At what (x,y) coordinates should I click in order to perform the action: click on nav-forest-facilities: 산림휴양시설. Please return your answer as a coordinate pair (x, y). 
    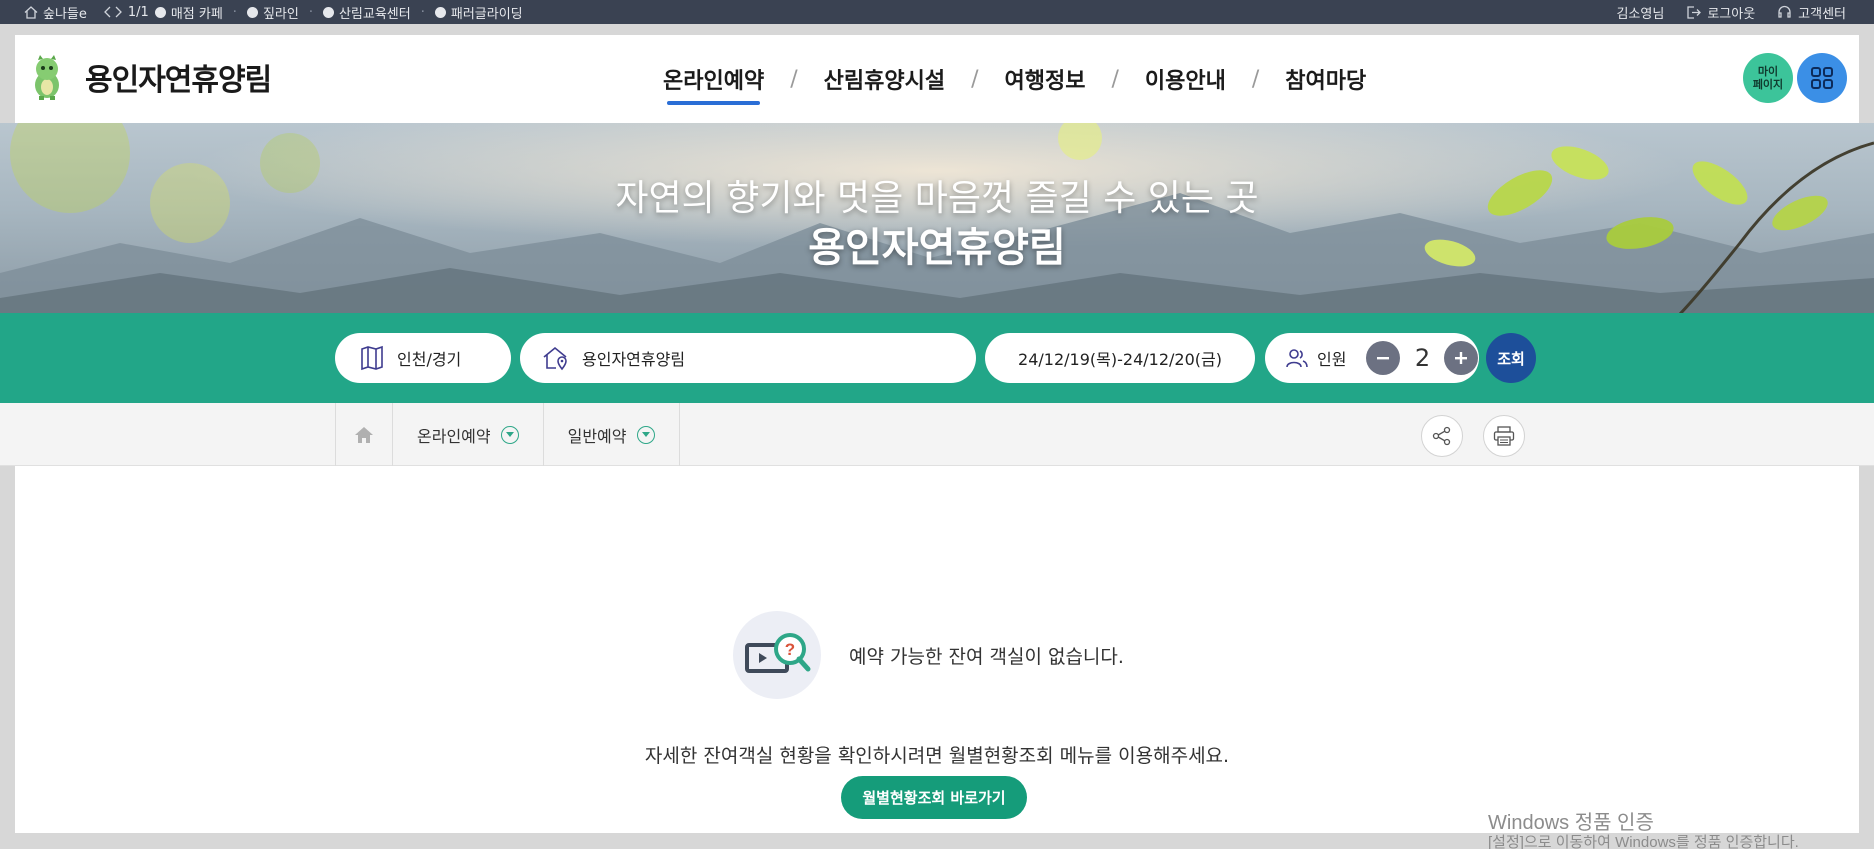
    Looking at the image, I should click on (884, 79).